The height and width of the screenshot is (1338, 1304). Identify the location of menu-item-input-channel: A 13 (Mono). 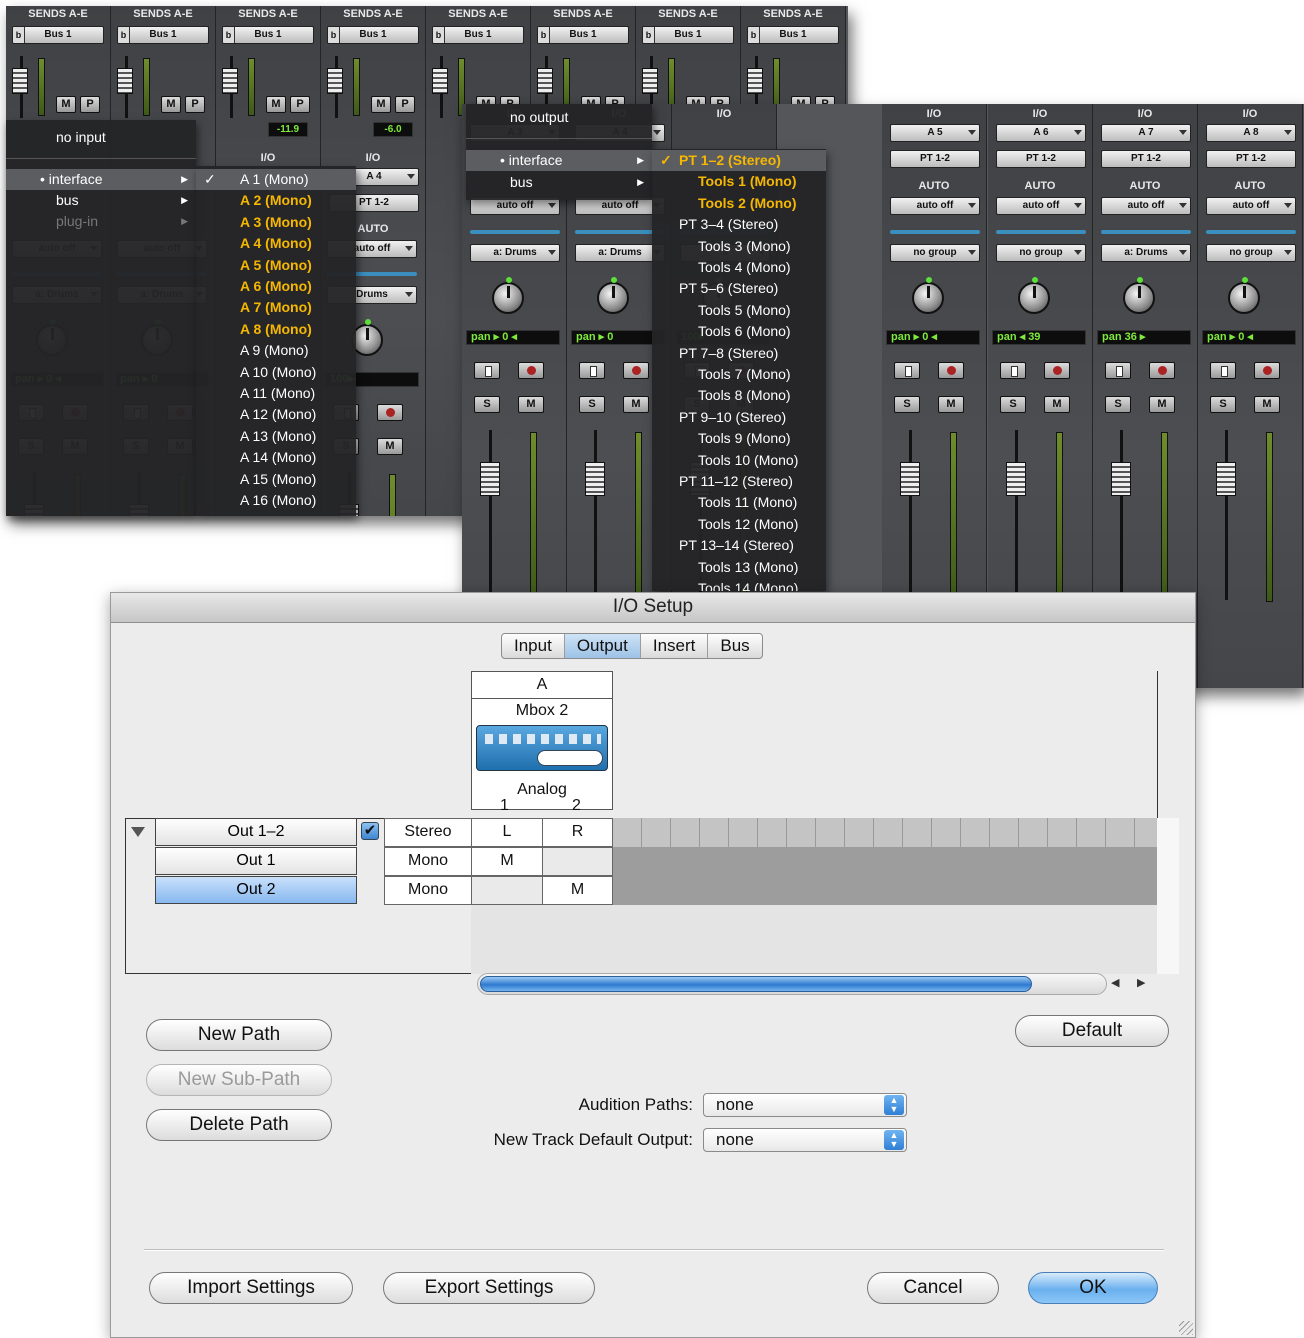
(276, 436).